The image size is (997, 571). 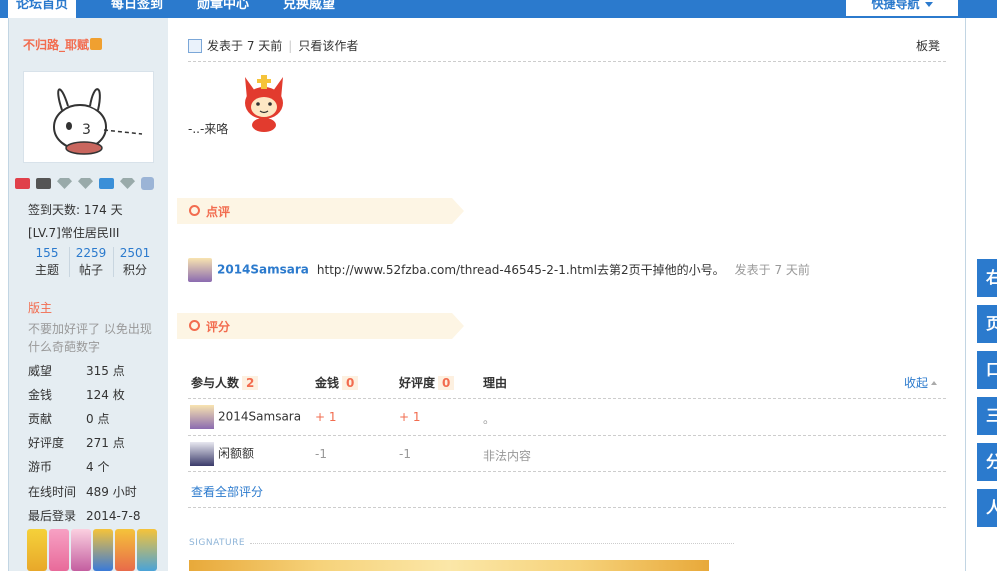 What do you see at coordinates (40, 307) in the screenshot?
I see `user-role: 版主` at bounding box center [40, 307].